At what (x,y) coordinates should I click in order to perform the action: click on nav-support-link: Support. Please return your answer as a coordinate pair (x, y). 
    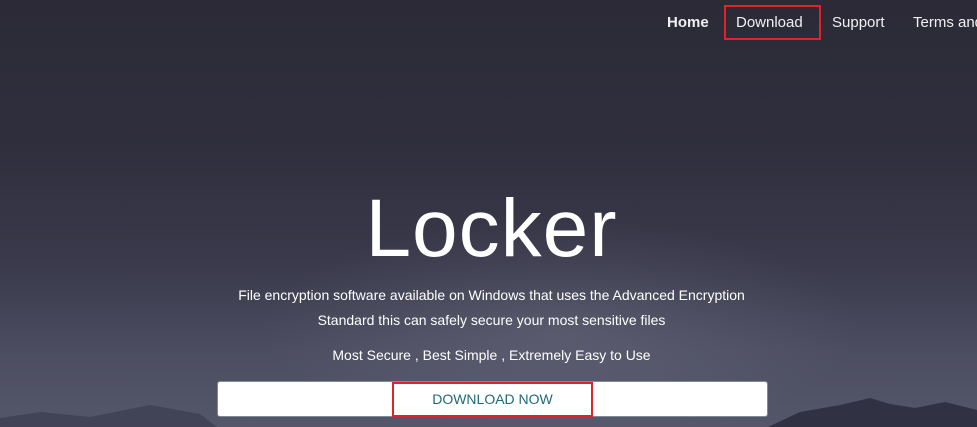
    Looking at the image, I should click on (858, 23).